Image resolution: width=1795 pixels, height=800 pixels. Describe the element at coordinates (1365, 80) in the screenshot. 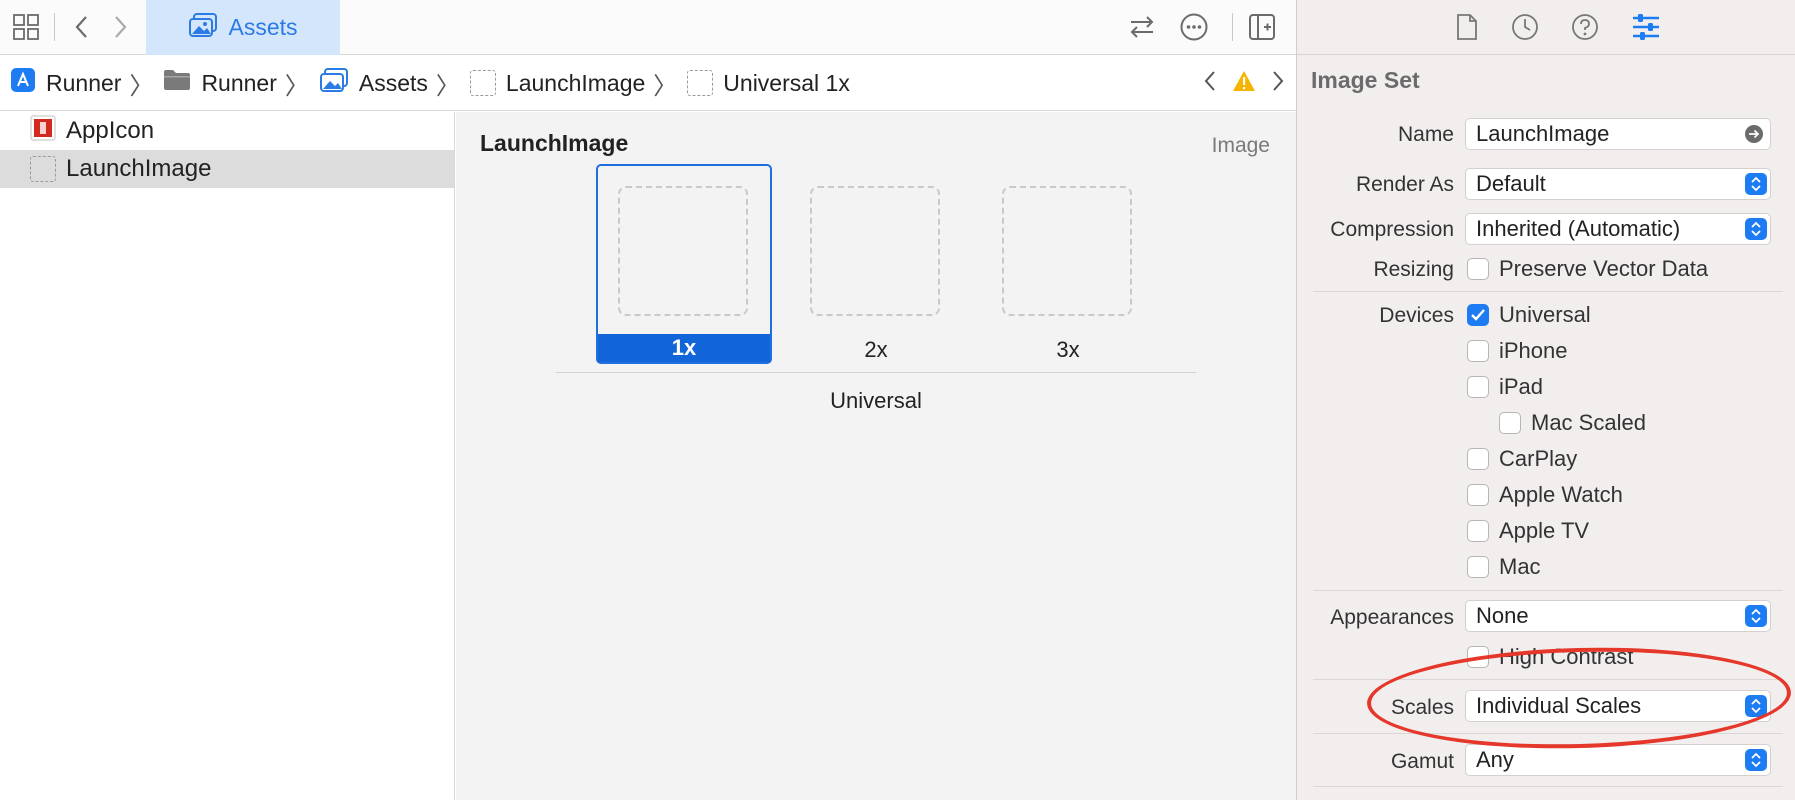

I see `inspector-section-title: Image Set` at that location.